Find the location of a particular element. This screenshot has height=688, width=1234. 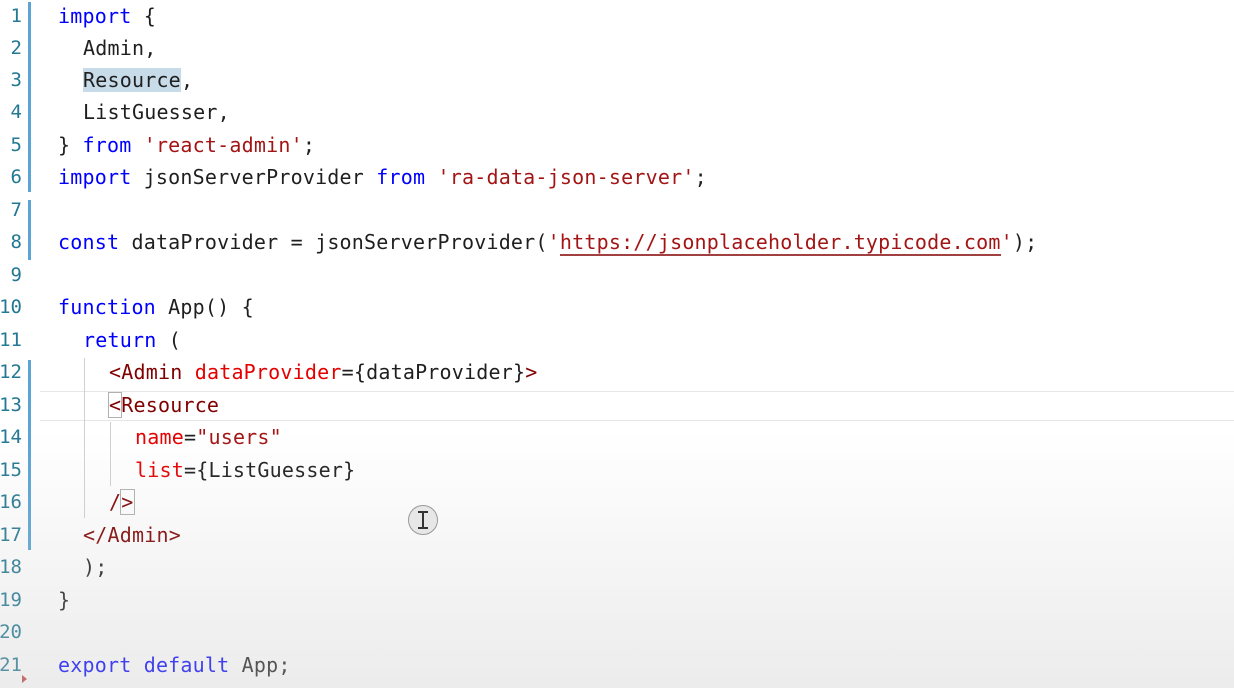

line-number: 11 is located at coordinates (11, 340).